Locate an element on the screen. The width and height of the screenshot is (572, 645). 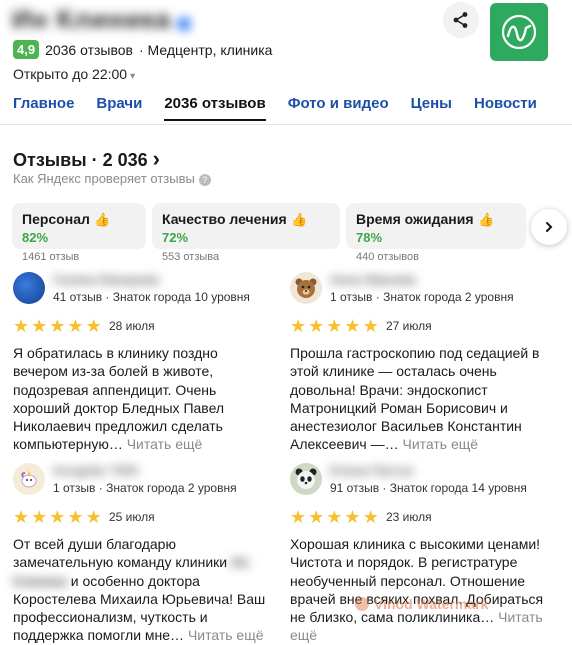
tab-doctors: Врачи is located at coordinates (119, 108).